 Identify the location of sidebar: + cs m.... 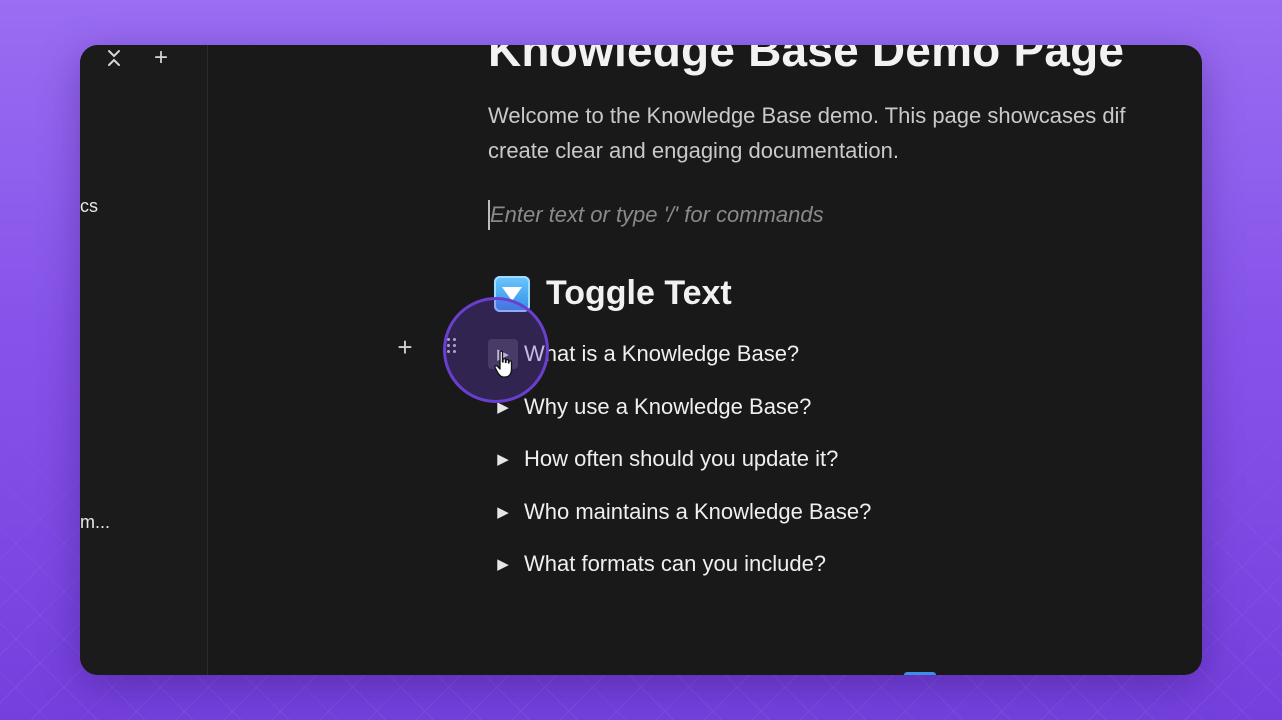
(144, 360).